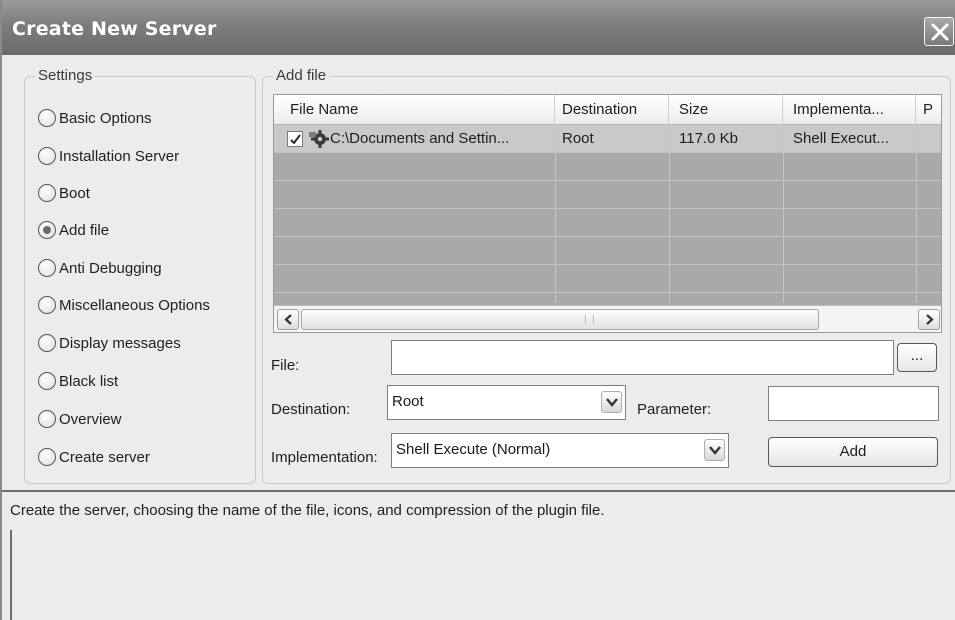  What do you see at coordinates (473, 449) in the screenshot?
I see `implementation-value: Shell Execute (Normal)` at bounding box center [473, 449].